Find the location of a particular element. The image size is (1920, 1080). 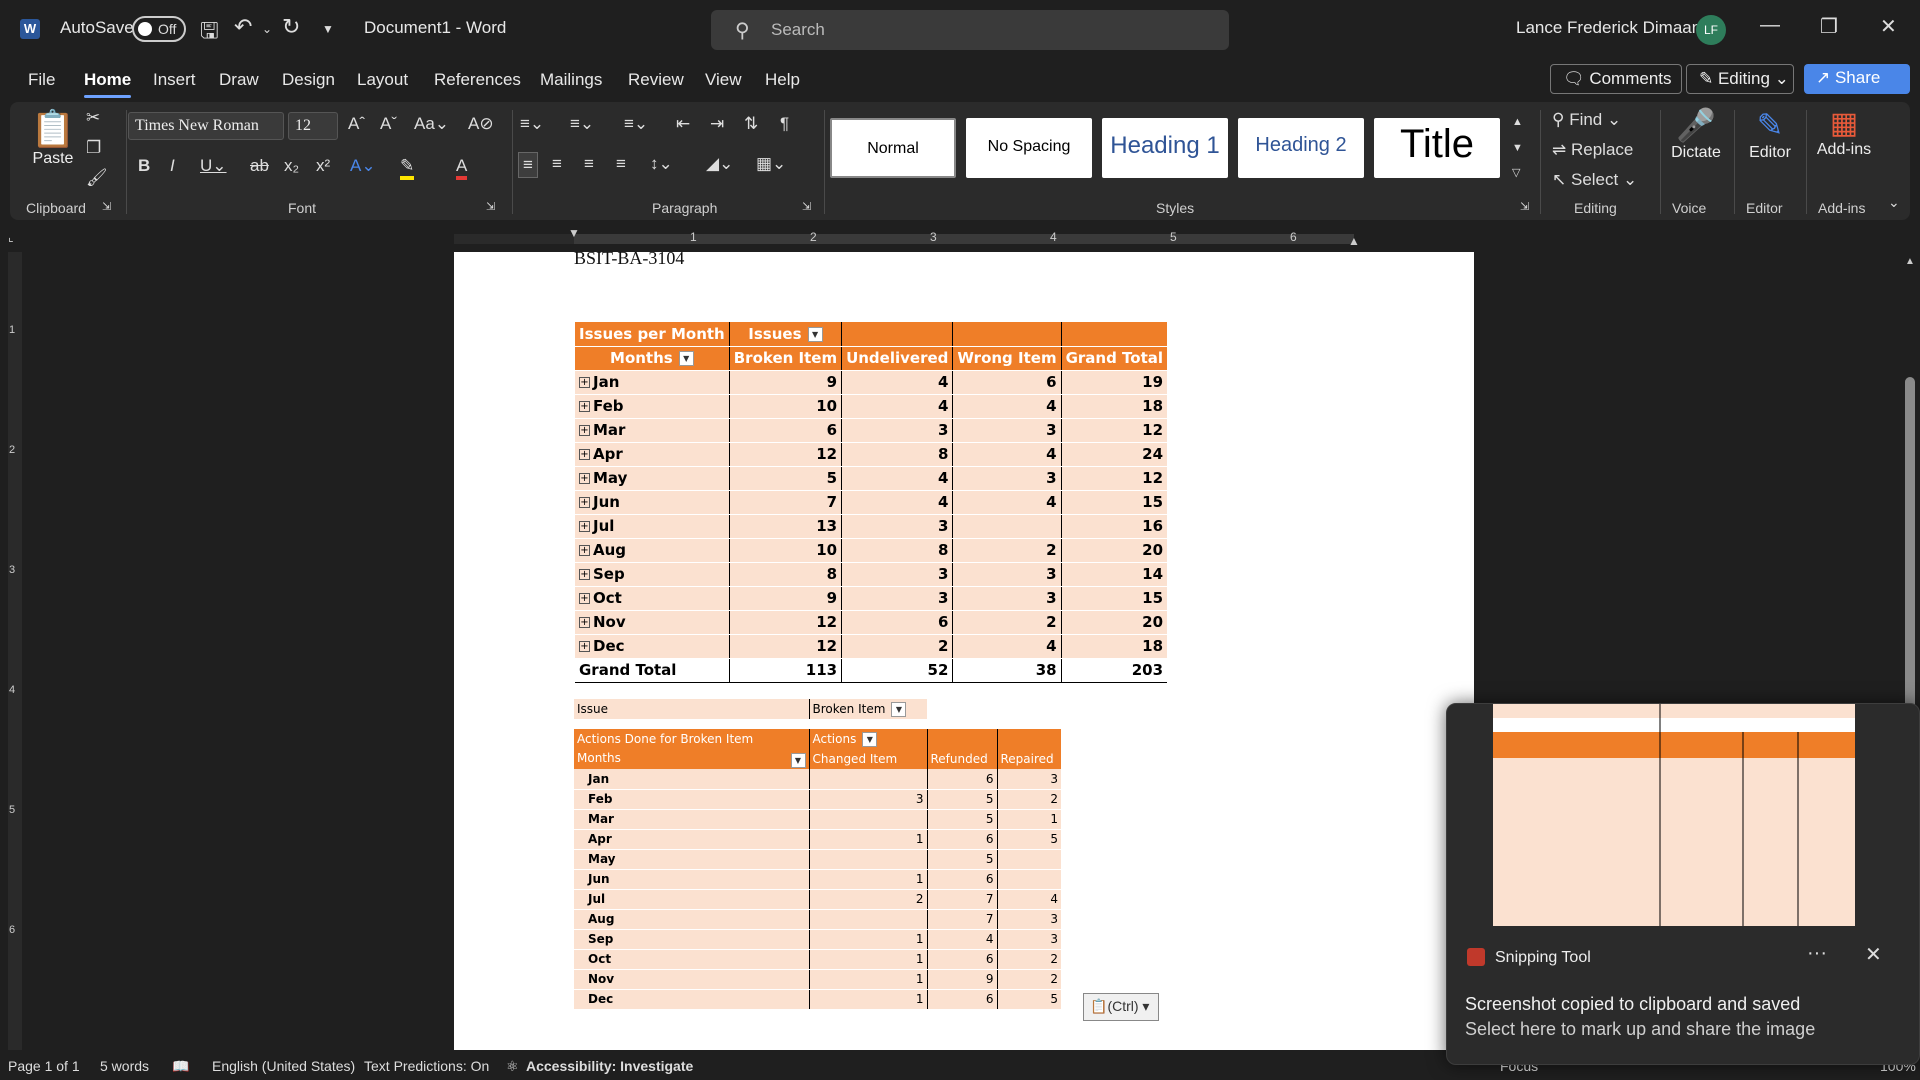

redo-icon: ↻ is located at coordinates (291, 27).